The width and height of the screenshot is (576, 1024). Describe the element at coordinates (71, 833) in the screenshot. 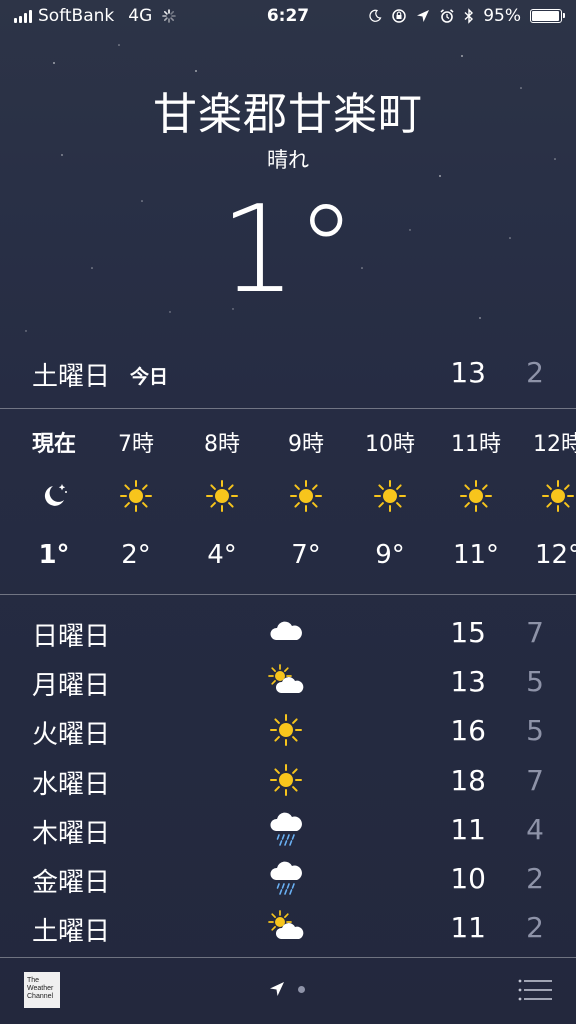

I see `daily-day: 木曜日` at that location.